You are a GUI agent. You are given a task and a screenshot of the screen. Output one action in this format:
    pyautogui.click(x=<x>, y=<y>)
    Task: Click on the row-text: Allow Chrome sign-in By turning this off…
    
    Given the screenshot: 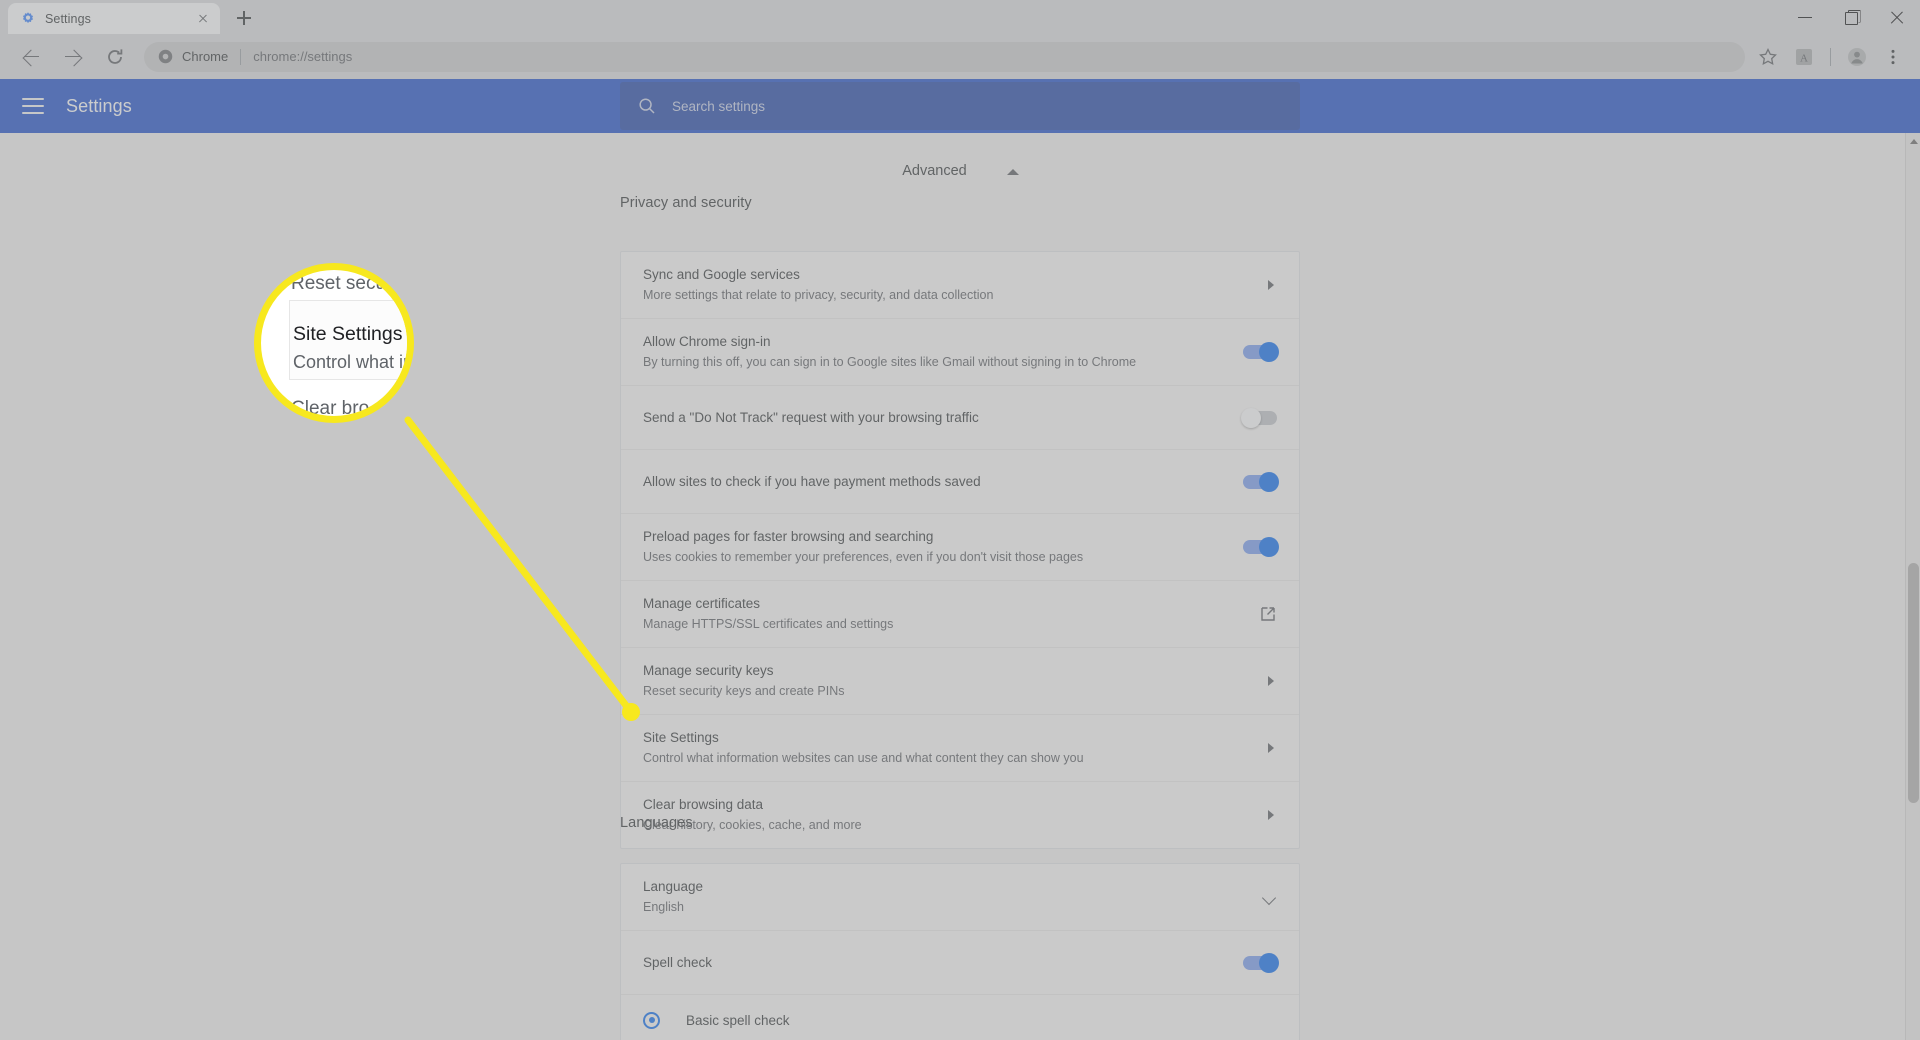 What is the action you would take?
    pyautogui.click(x=935, y=352)
    